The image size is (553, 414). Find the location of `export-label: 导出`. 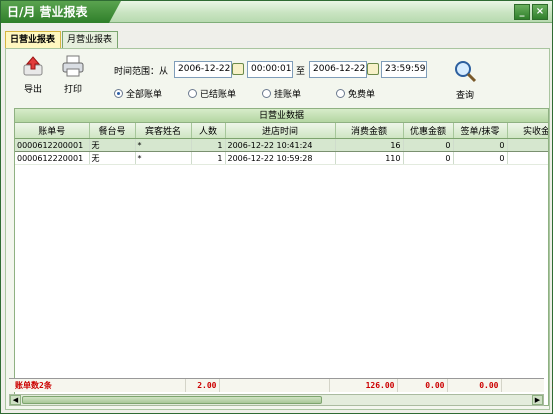

export-label: 导出 is located at coordinates (32, 90).